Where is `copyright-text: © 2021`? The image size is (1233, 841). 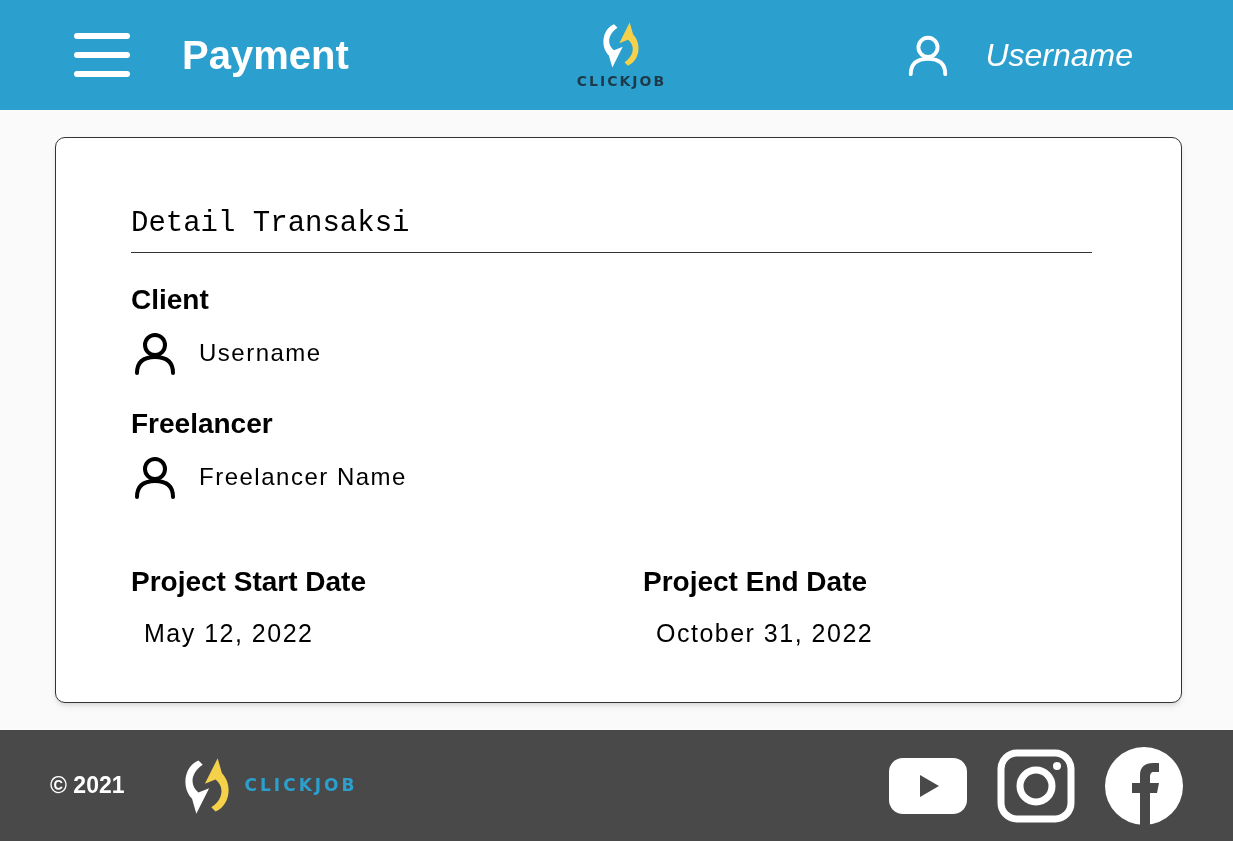
copyright-text: © 2021 is located at coordinates (87, 786).